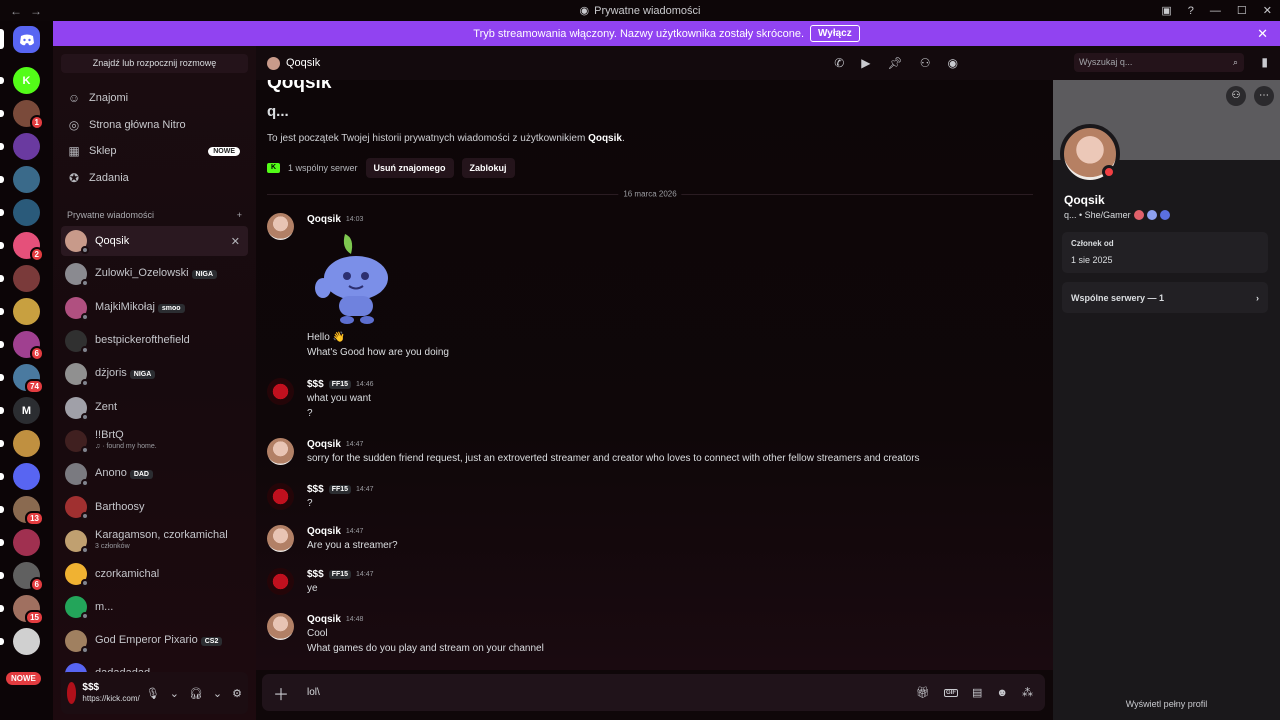 The width and height of the screenshot is (1280, 720). What do you see at coordinates (20, 80) in the screenshot?
I see `server-icon: K` at bounding box center [20, 80].